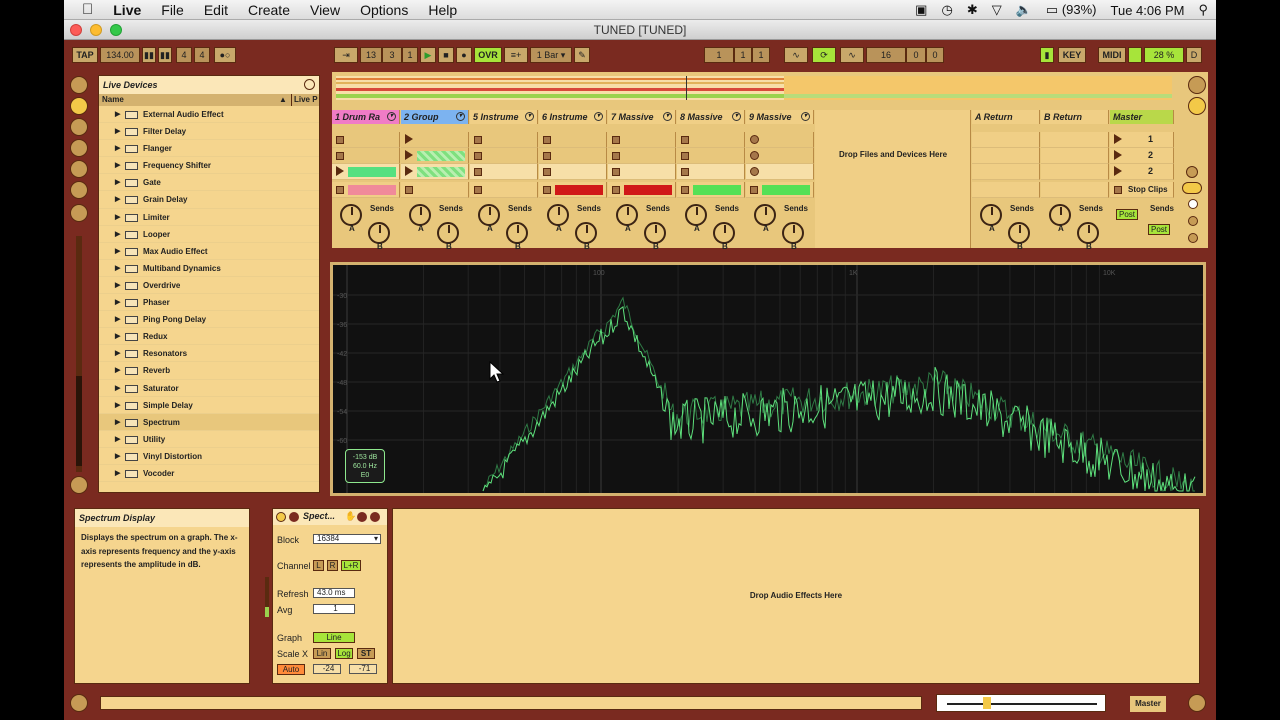 The image size is (1280, 720). I want to click on bluetooth-icon: ✱, so click(972, 10).